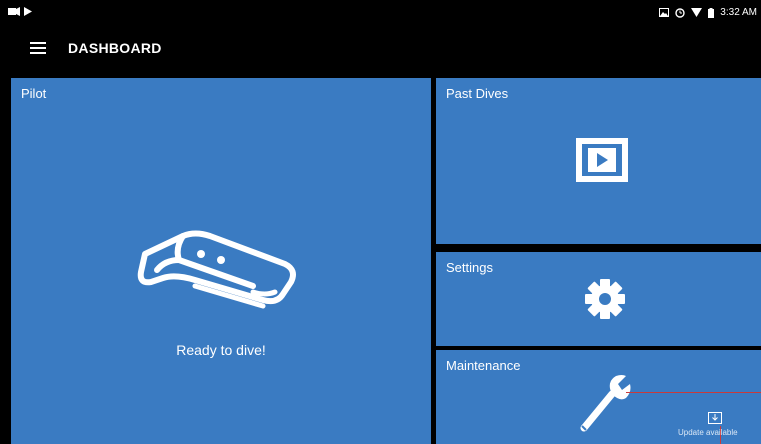  I want to click on past-dives-tile-label: Past Dives, so click(477, 93).